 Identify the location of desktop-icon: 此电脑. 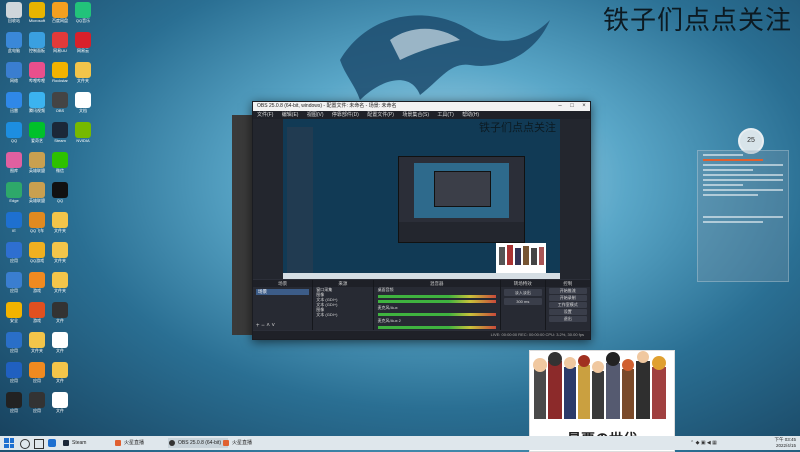
(14, 46).